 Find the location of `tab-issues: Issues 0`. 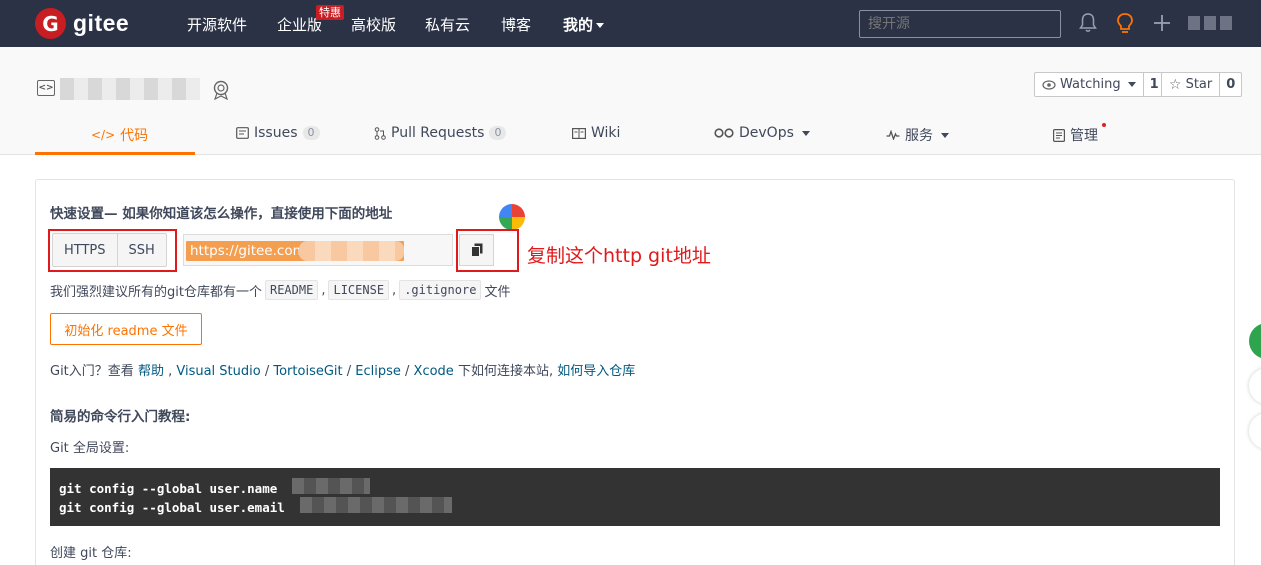

tab-issues: Issues 0 is located at coordinates (278, 133).